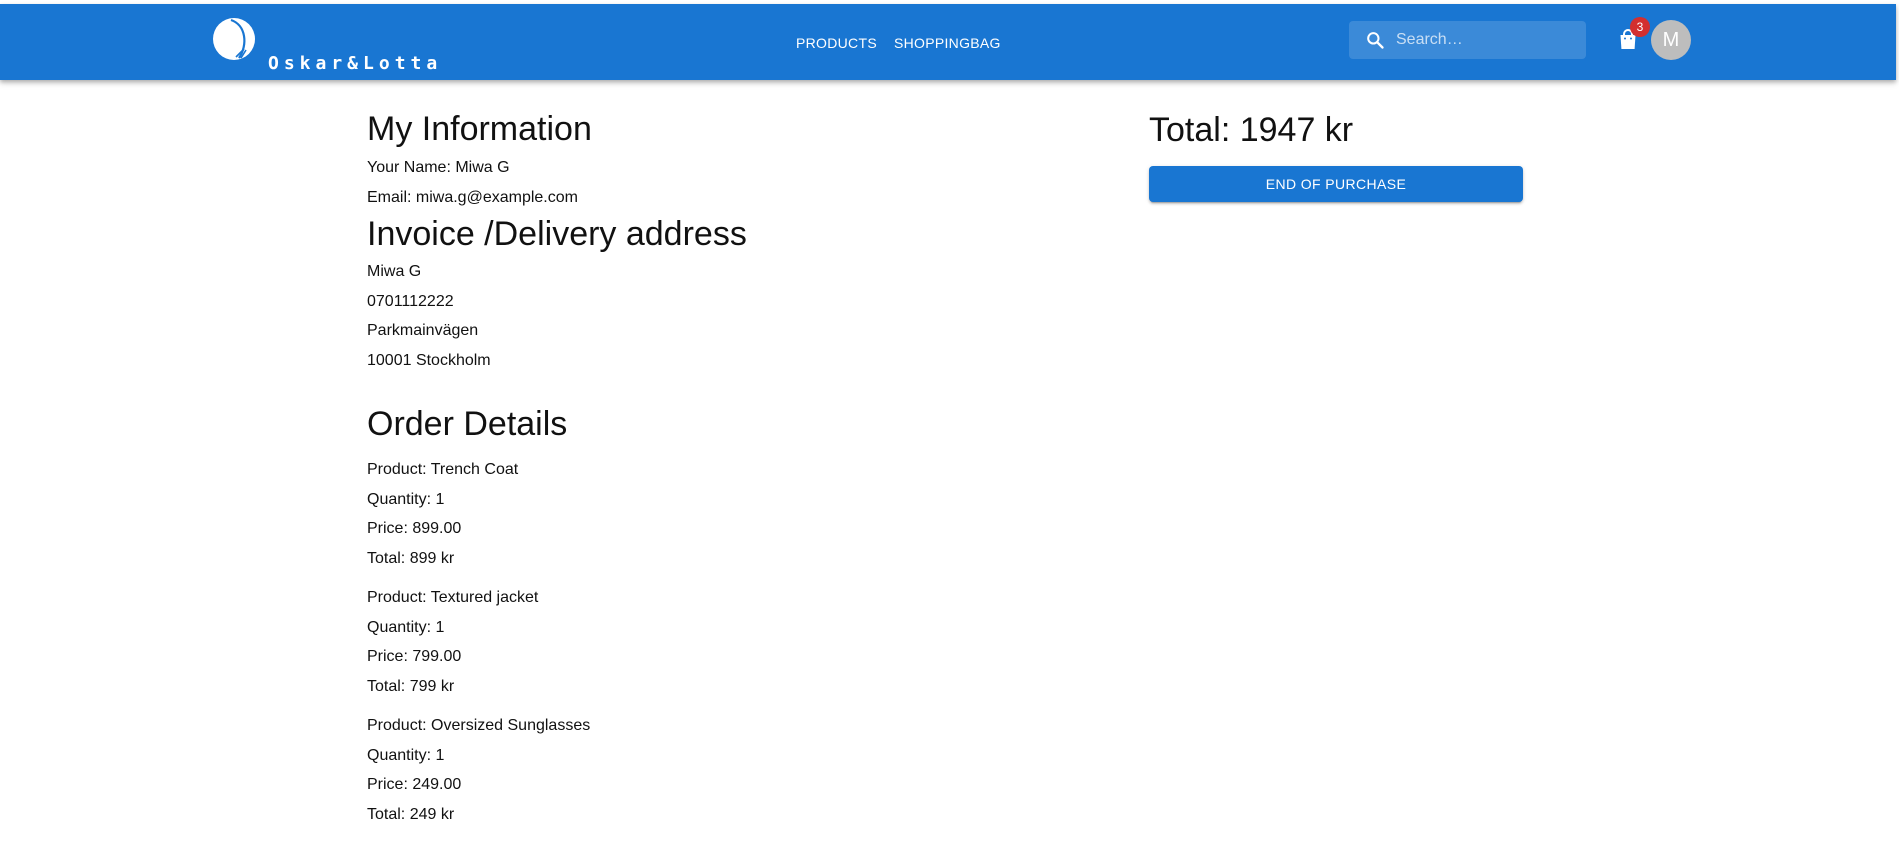  I want to click on main-nav: PRODUCTS SHOPPINGBAG, so click(907, 43).